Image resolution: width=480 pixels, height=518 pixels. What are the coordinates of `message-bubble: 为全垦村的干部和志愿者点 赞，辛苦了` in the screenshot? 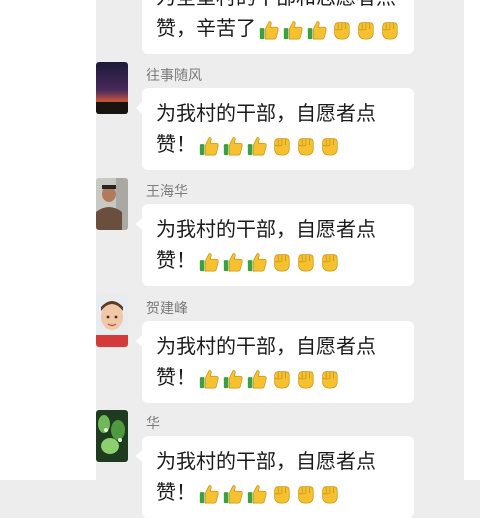 It's located at (278, 27).